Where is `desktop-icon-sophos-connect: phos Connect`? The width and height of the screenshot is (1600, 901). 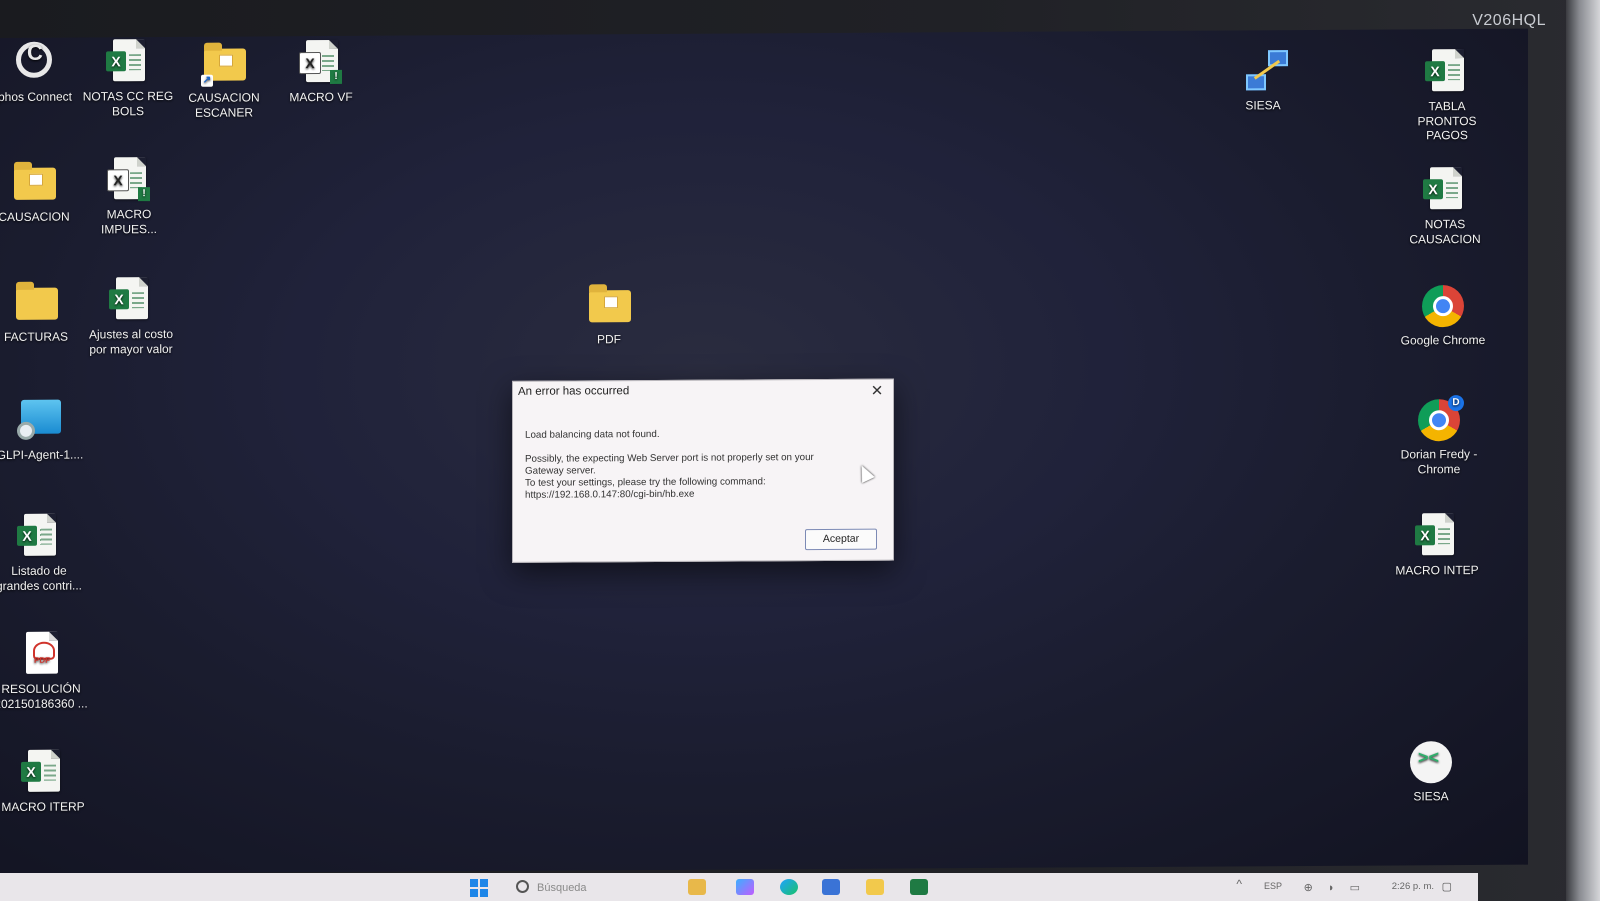
desktop-icon-sophos-connect: phos Connect is located at coordinates (42, 71).